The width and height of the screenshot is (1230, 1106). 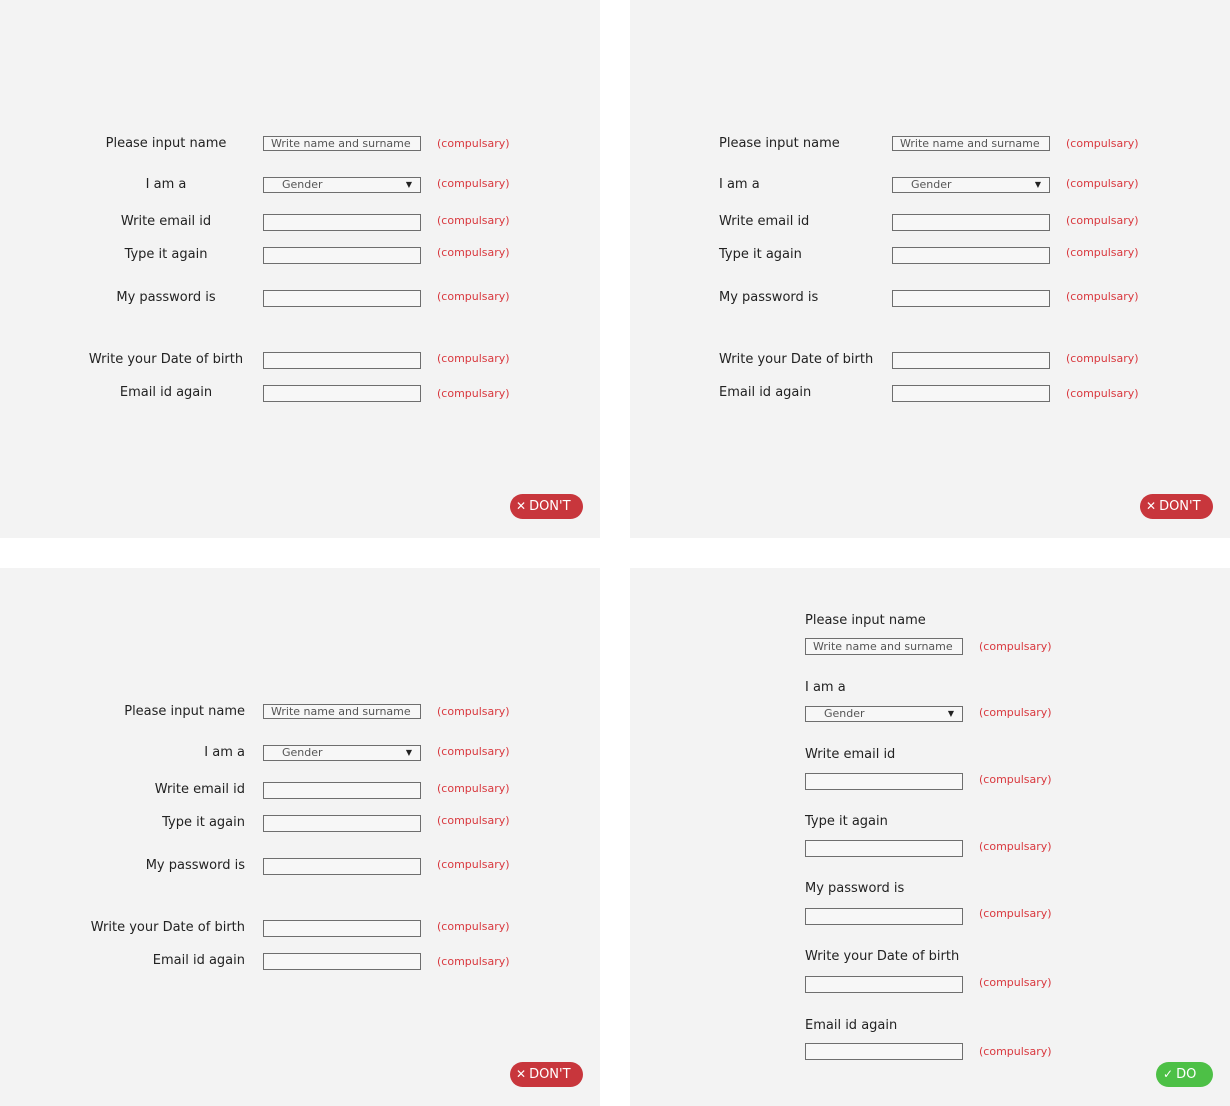 I want to click on do-badge: ✓ DO, so click(x=1184, y=1074).